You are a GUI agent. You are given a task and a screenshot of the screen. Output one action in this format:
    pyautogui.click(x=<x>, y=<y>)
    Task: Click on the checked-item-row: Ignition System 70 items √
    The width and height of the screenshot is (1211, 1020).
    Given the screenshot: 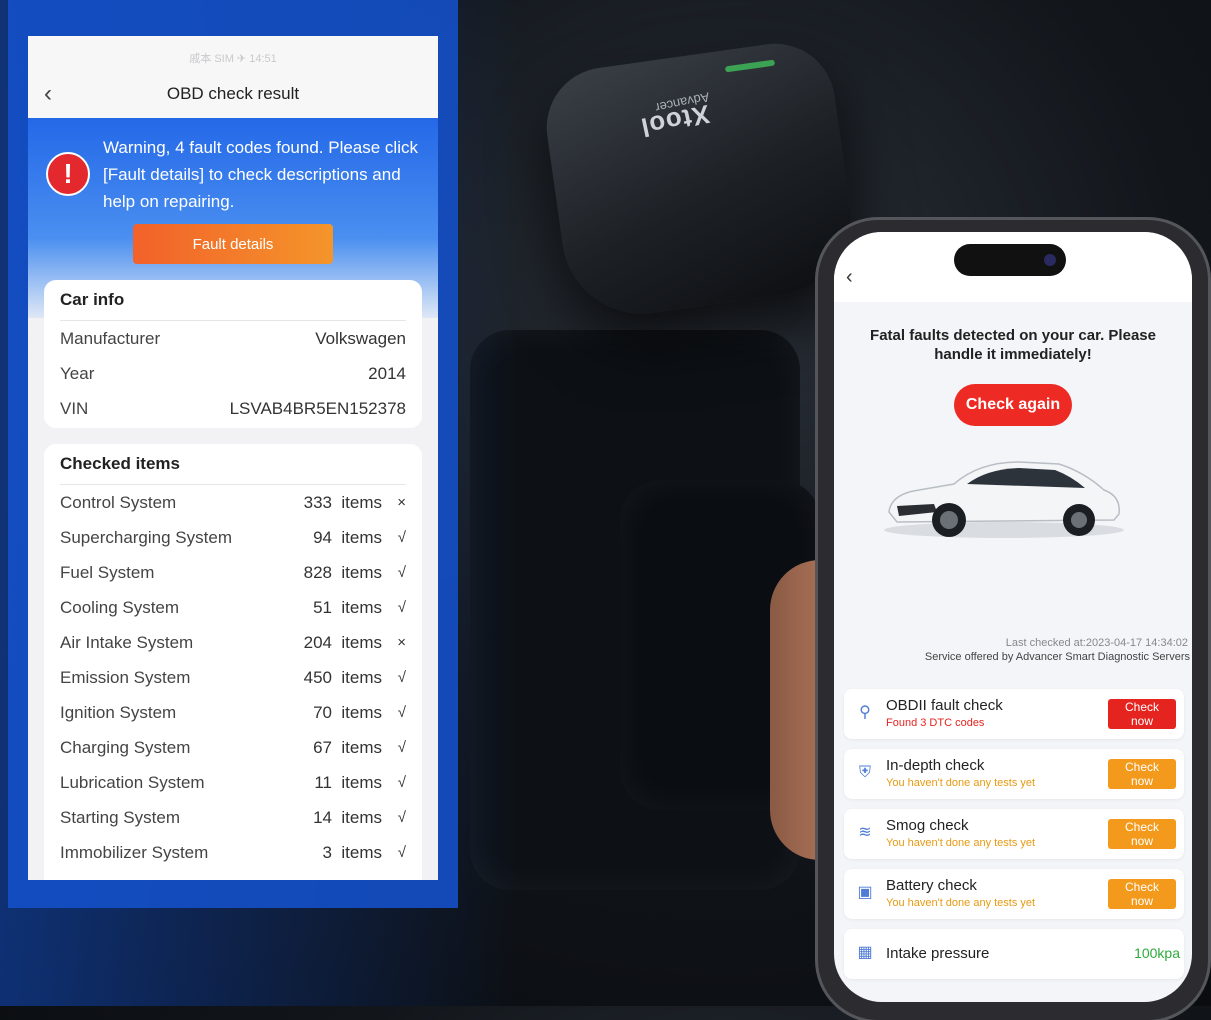 What is the action you would take?
    pyautogui.click(x=233, y=712)
    